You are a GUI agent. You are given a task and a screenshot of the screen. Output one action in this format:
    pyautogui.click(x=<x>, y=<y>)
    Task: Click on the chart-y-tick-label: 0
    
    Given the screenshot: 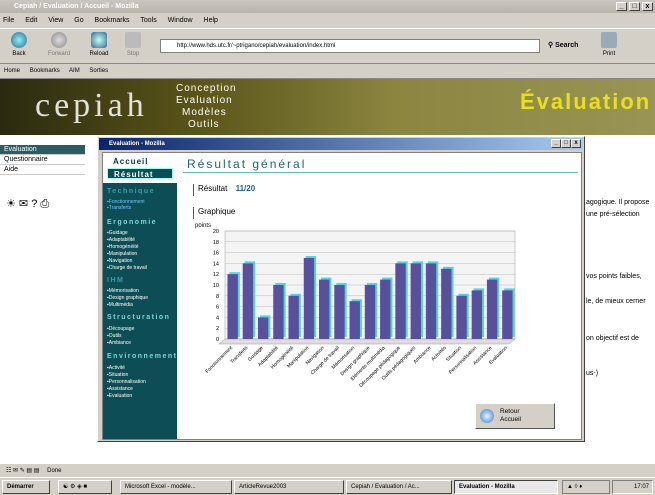 What is the action you would take?
    pyautogui.click(x=217, y=340)
    